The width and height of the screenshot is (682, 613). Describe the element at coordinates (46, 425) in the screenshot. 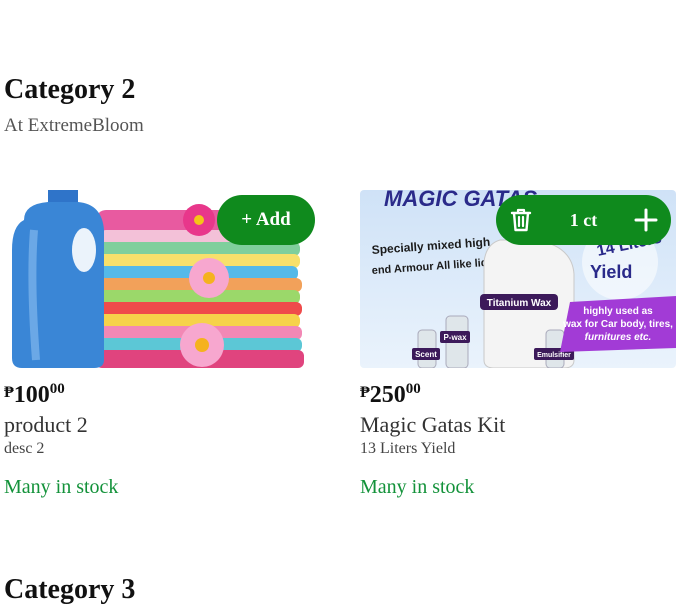

I see `product-name: product 2` at that location.